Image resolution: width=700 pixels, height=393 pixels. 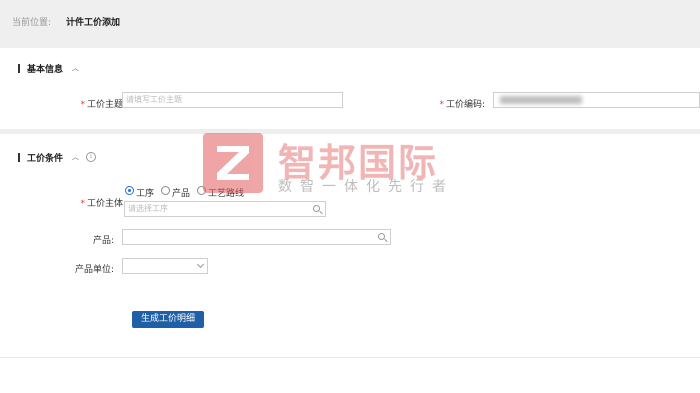 I want to click on breadcrumb-label: 当前位置:, so click(x=32, y=23).